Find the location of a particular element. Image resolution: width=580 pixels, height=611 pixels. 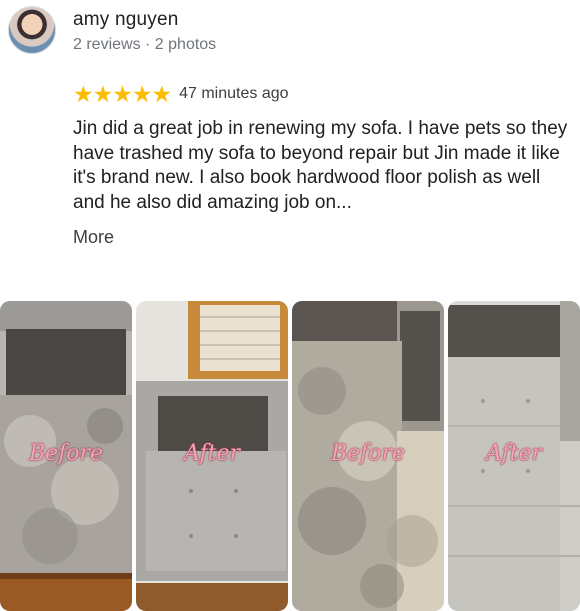

photo-after-2: After is located at coordinates (514, 456).